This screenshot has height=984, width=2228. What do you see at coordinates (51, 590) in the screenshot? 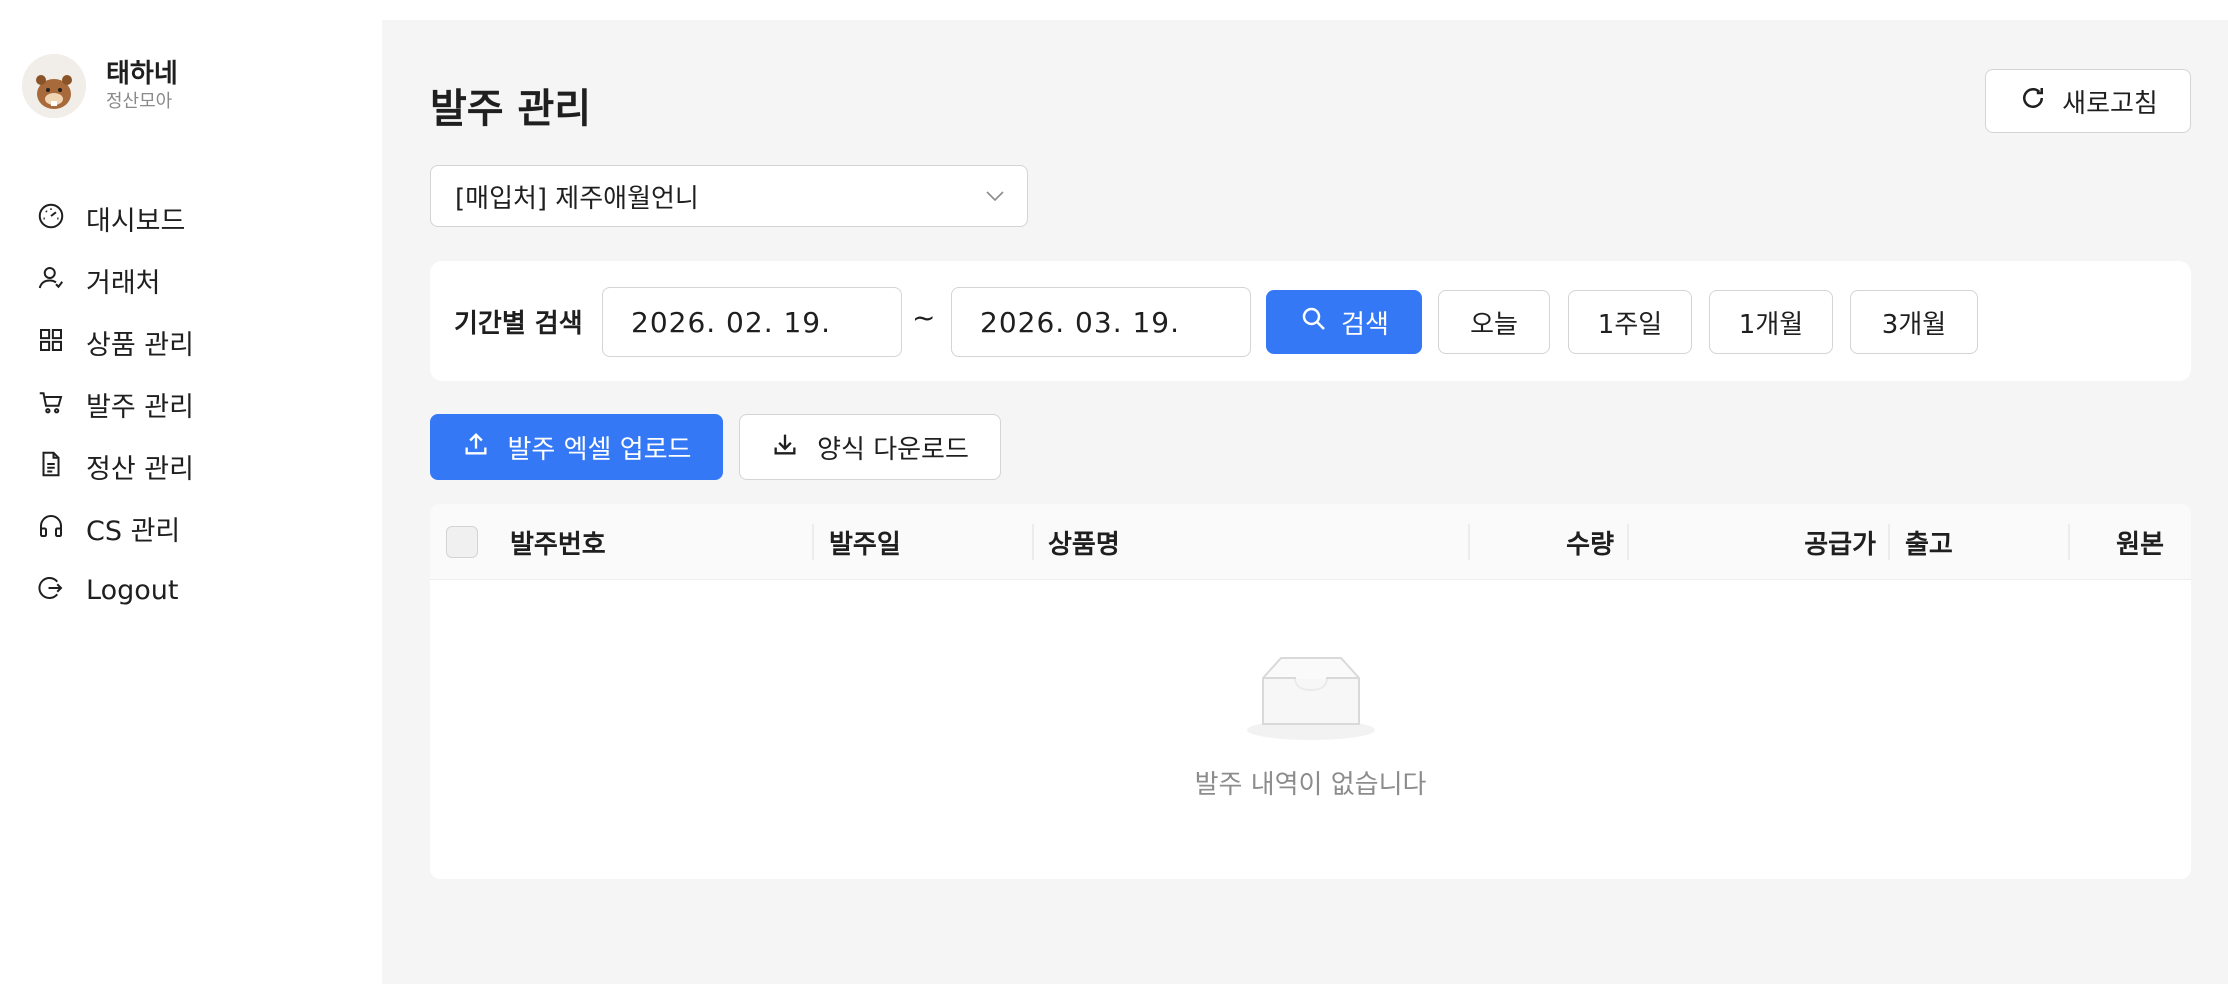
I see `logout-icon` at bounding box center [51, 590].